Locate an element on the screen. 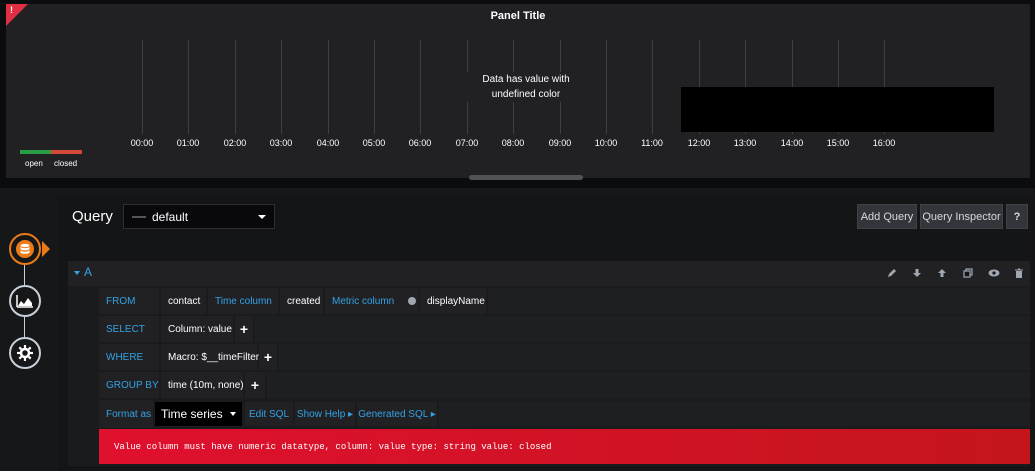 Image resolution: width=1035 pixels, height=471 pixels. time-column-value: created is located at coordinates (301, 301).